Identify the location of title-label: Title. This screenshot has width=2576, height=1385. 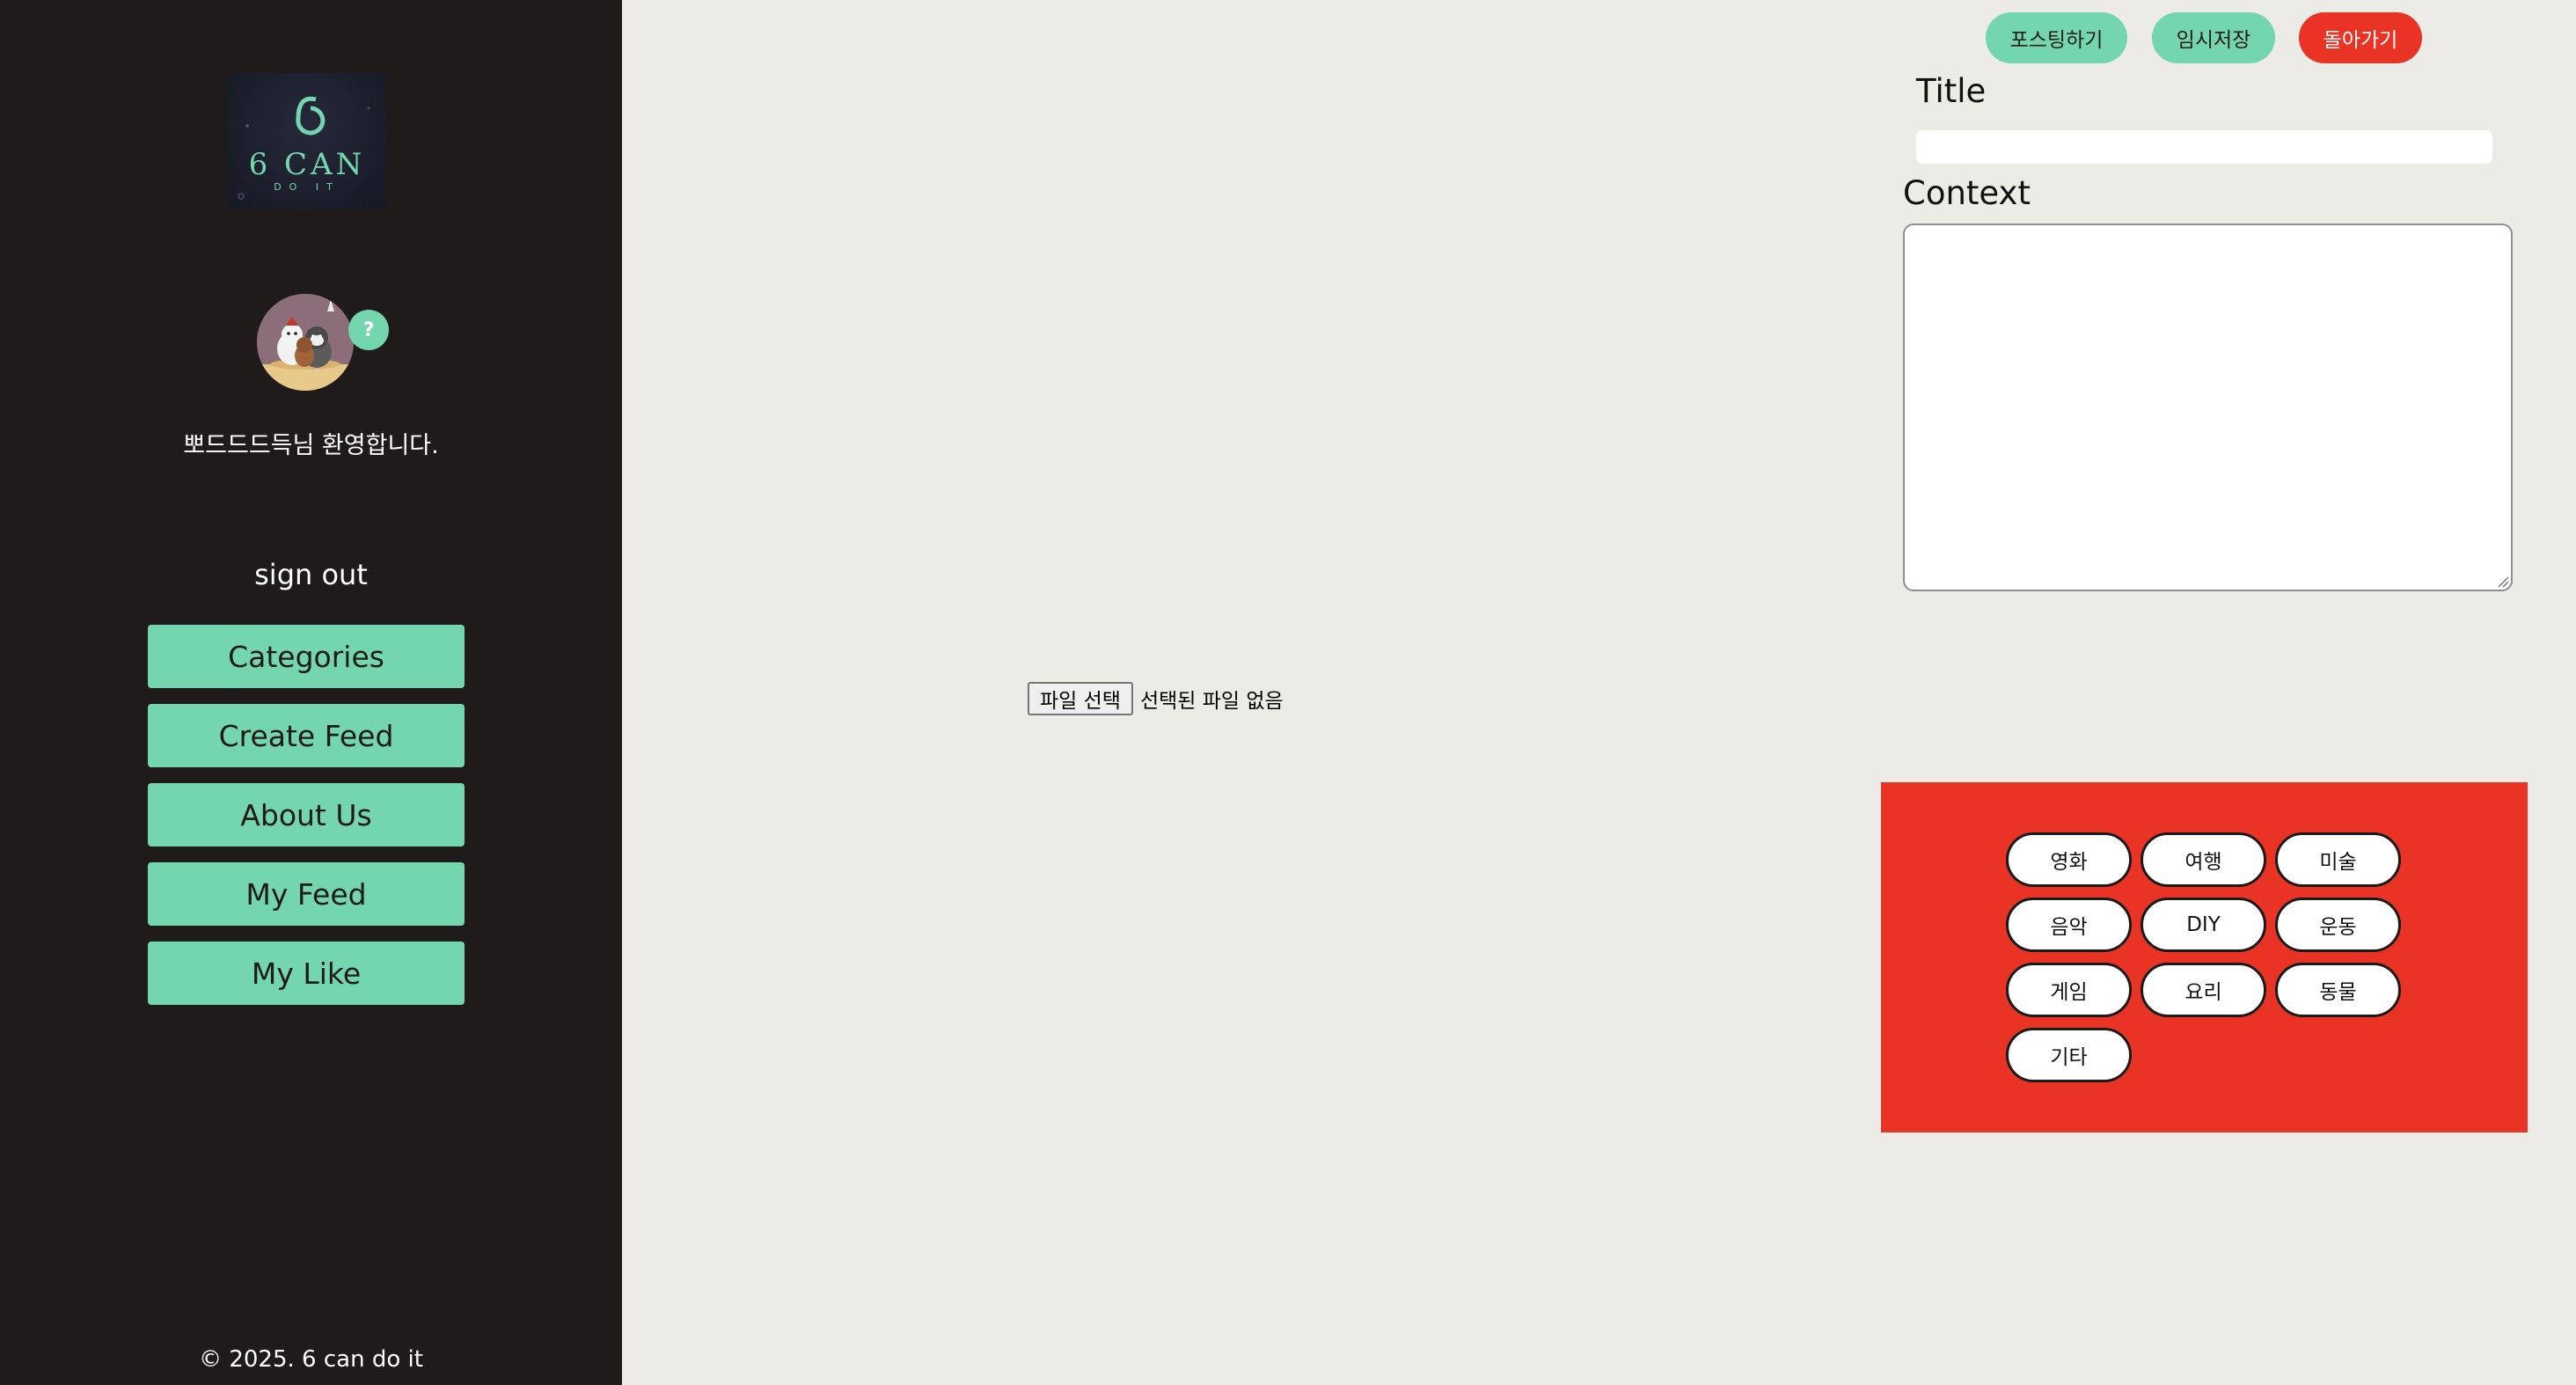
(1951, 91).